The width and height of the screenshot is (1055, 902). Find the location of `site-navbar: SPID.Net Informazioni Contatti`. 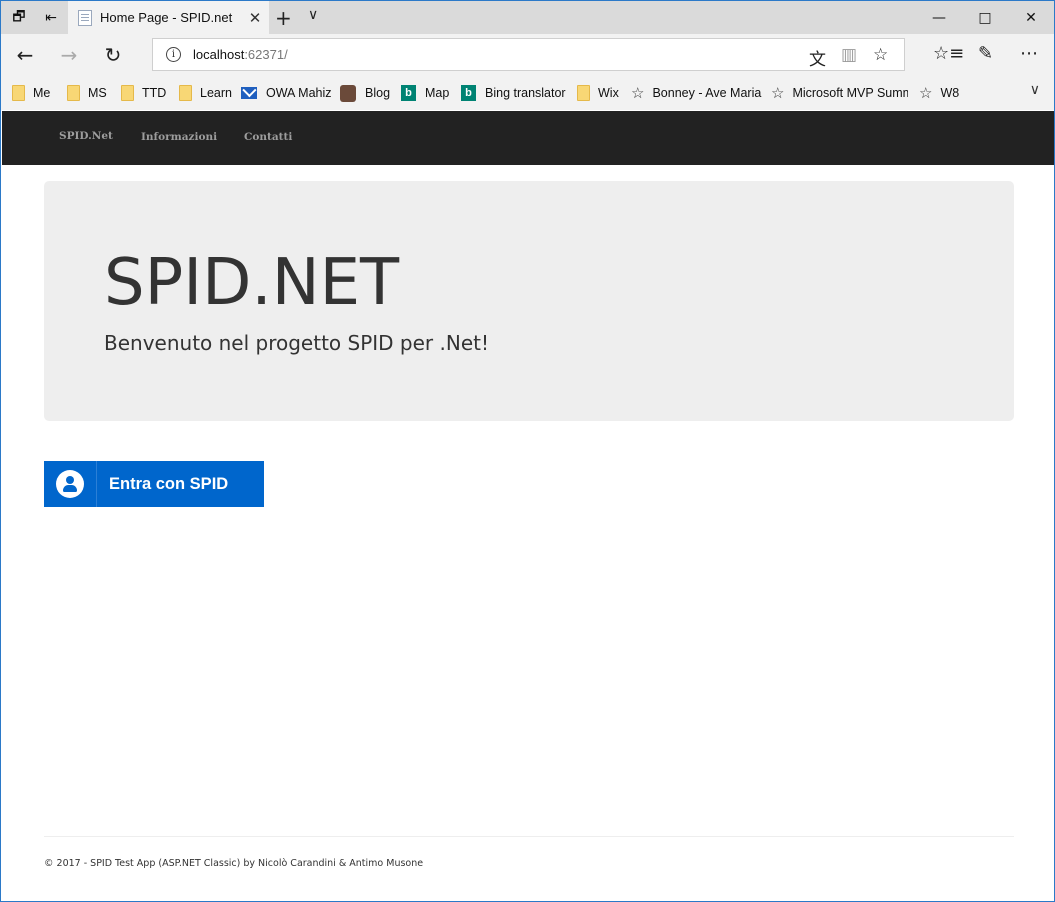

site-navbar: SPID.Net Informazioni Contatti is located at coordinates (528, 138).